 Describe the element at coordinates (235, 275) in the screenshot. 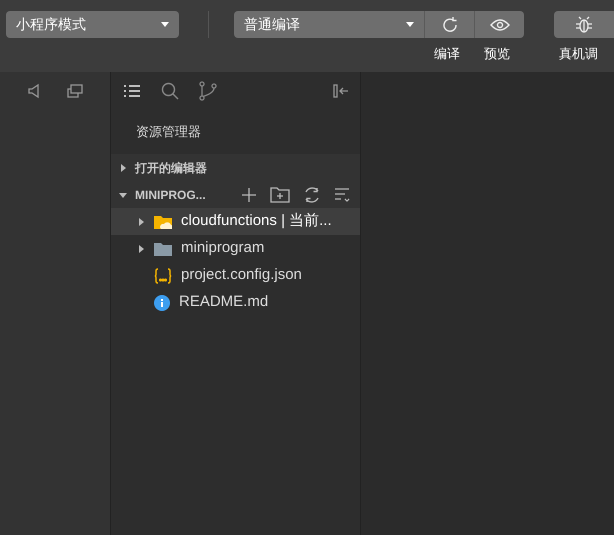

I see `tree-item: project.config.json` at that location.